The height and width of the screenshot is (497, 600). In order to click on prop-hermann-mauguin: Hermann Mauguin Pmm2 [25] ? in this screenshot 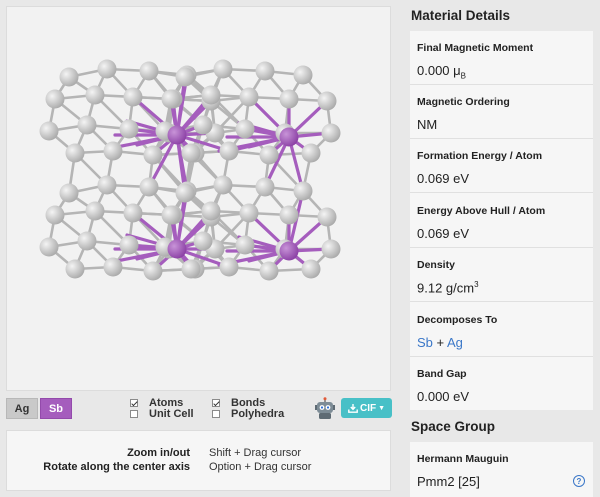, I will do `click(501, 469)`.